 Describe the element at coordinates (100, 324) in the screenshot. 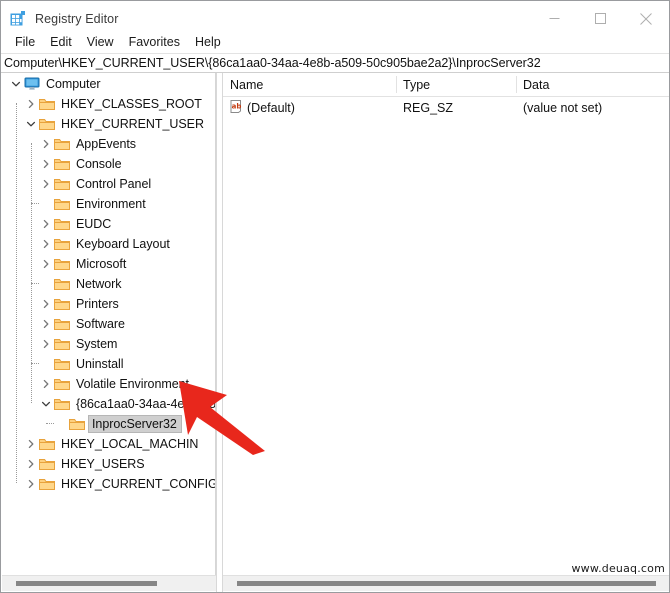

I see `tree-item-label: Software` at that location.